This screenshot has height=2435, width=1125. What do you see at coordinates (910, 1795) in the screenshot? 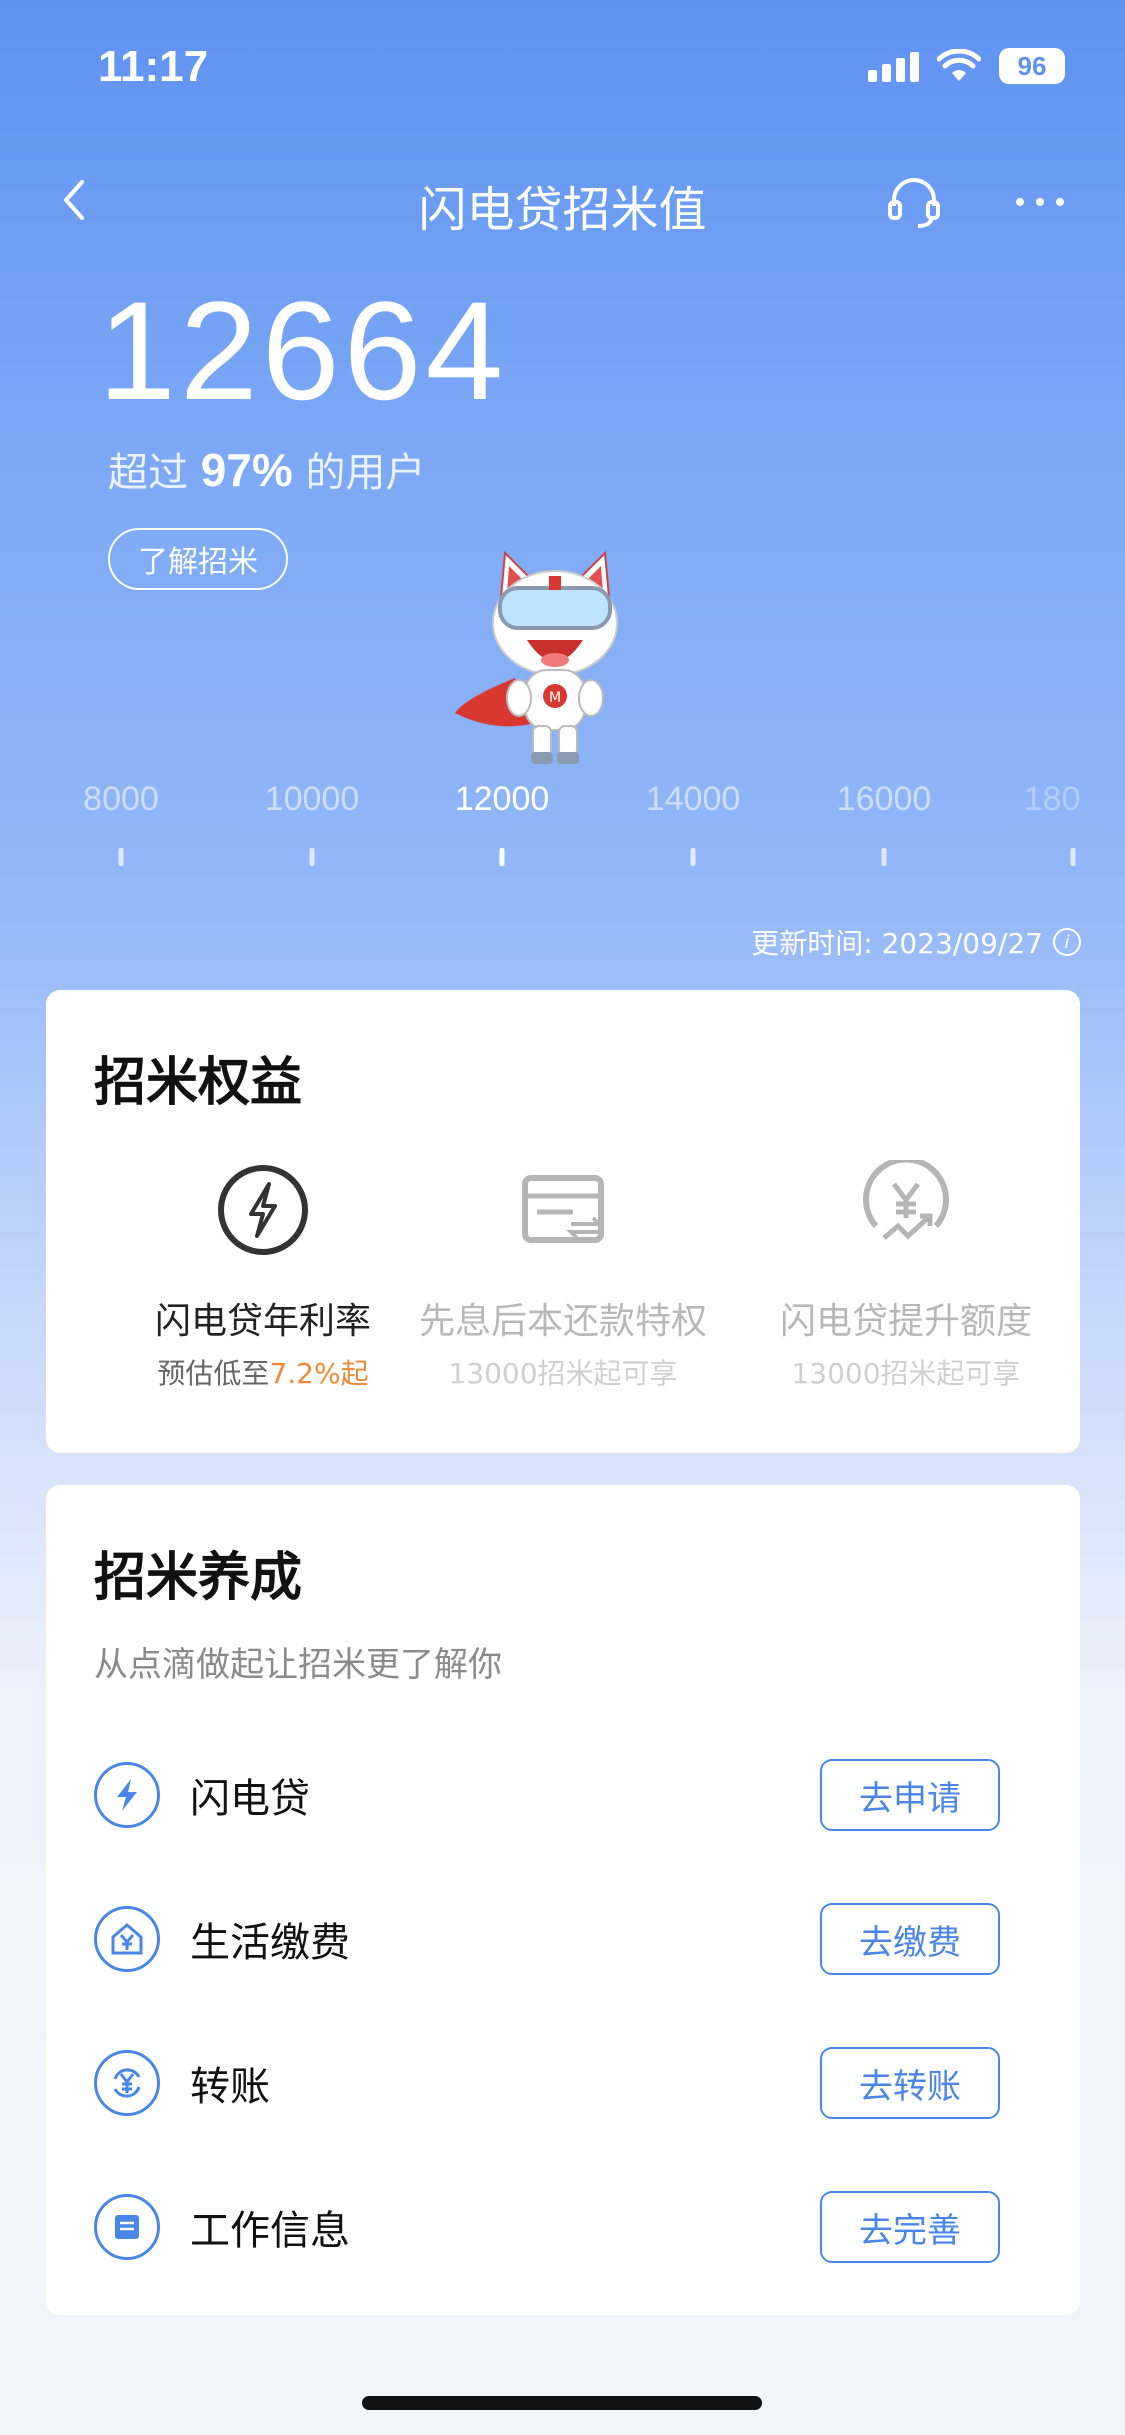
I see `apply-button: 去申请` at bounding box center [910, 1795].